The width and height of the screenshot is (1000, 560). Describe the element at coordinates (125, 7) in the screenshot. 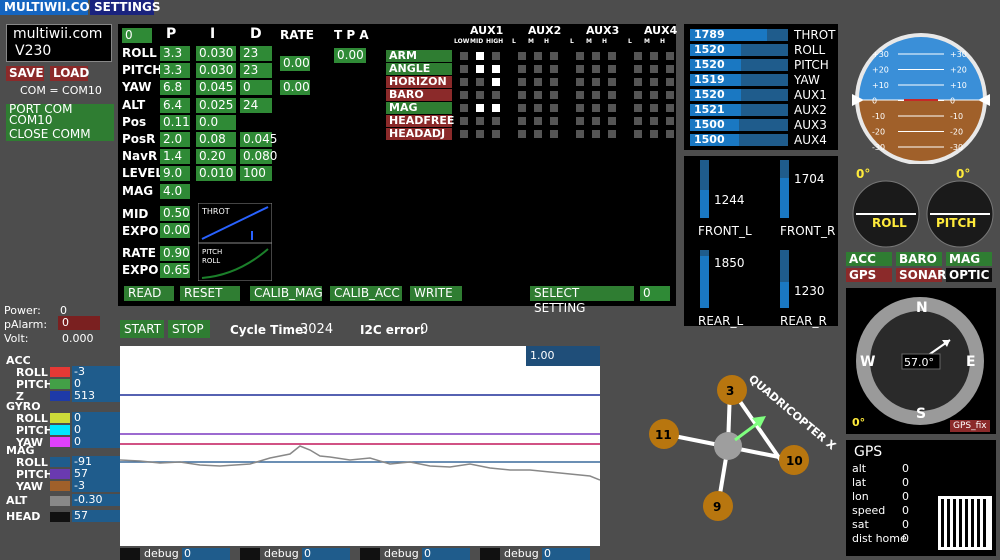

I see `tab-settings: SETTINGS` at that location.